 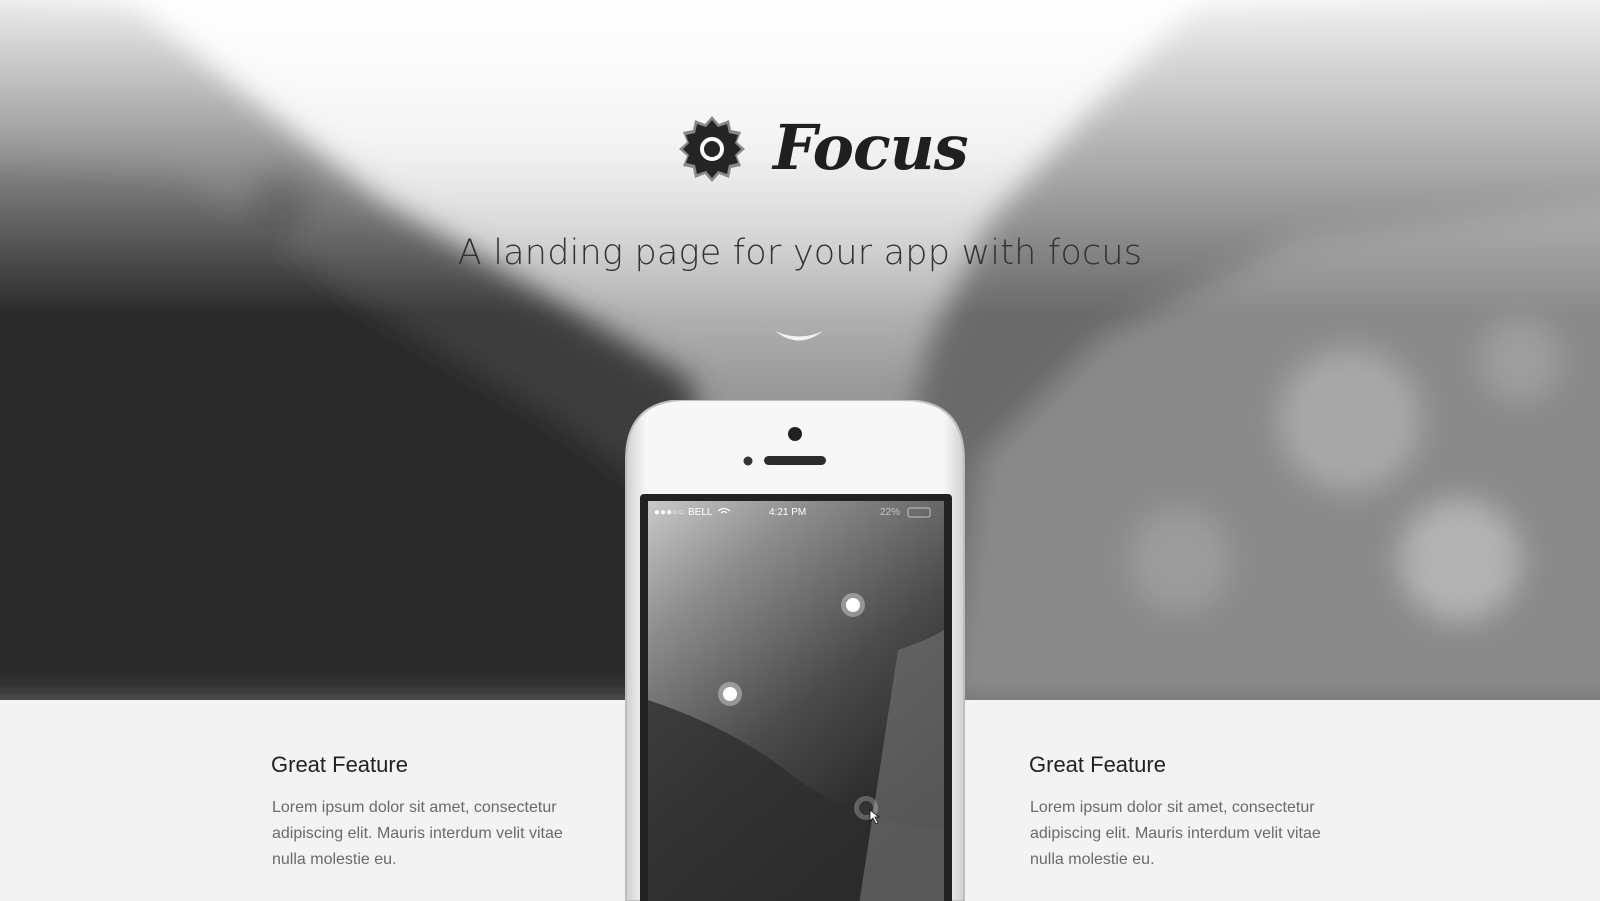 What do you see at coordinates (890, 512) in the screenshot?
I see `battery-level: 22%` at bounding box center [890, 512].